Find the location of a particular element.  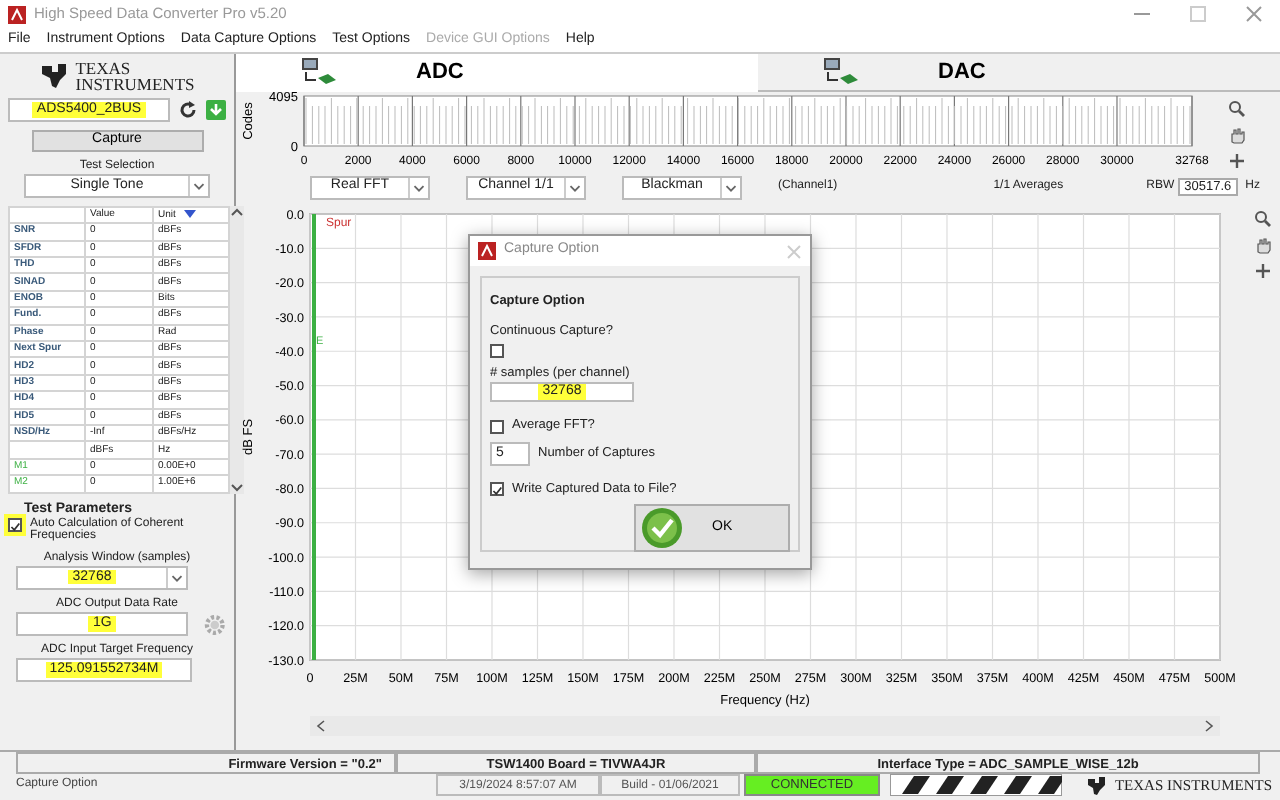

horizontal-scrollbar is located at coordinates (765, 726).